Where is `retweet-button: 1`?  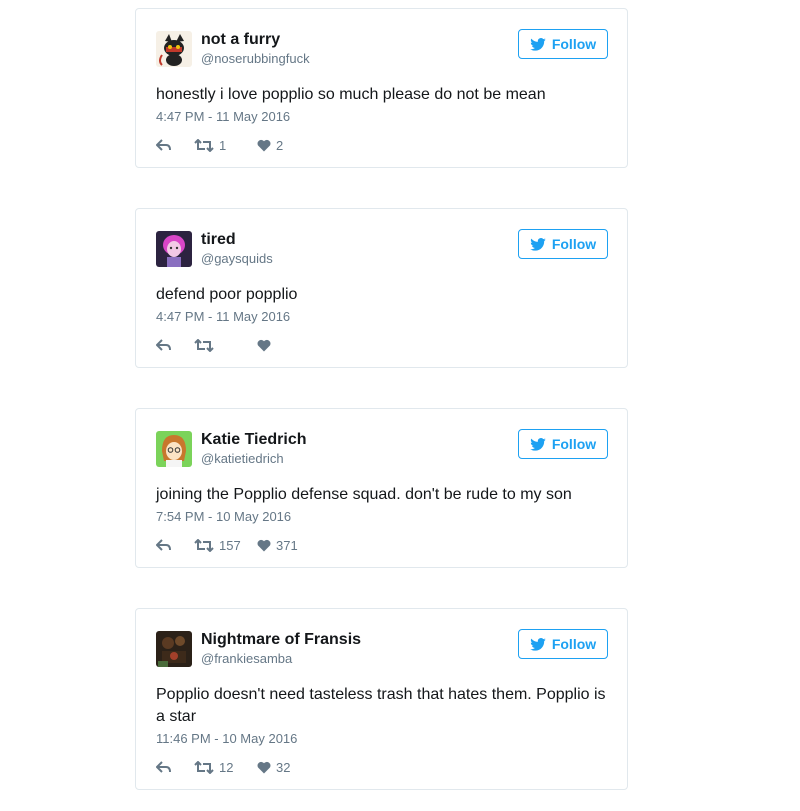 retweet-button: 1 is located at coordinates (218, 145).